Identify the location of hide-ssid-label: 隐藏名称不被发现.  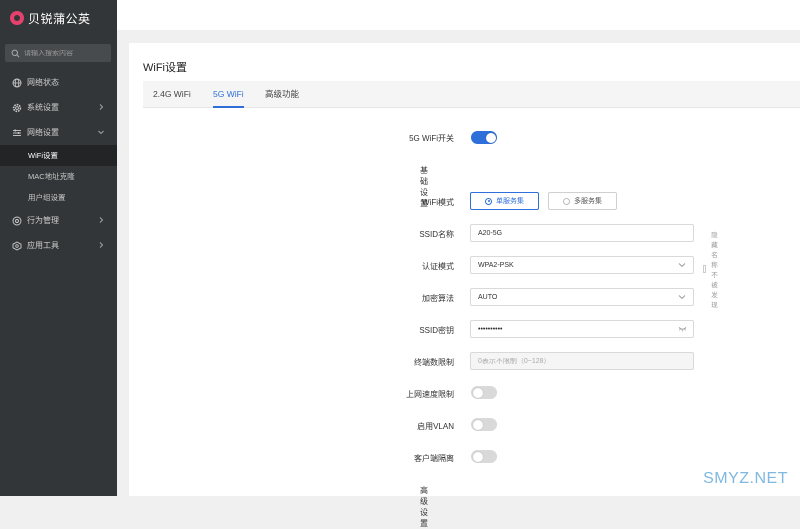
(714, 270).